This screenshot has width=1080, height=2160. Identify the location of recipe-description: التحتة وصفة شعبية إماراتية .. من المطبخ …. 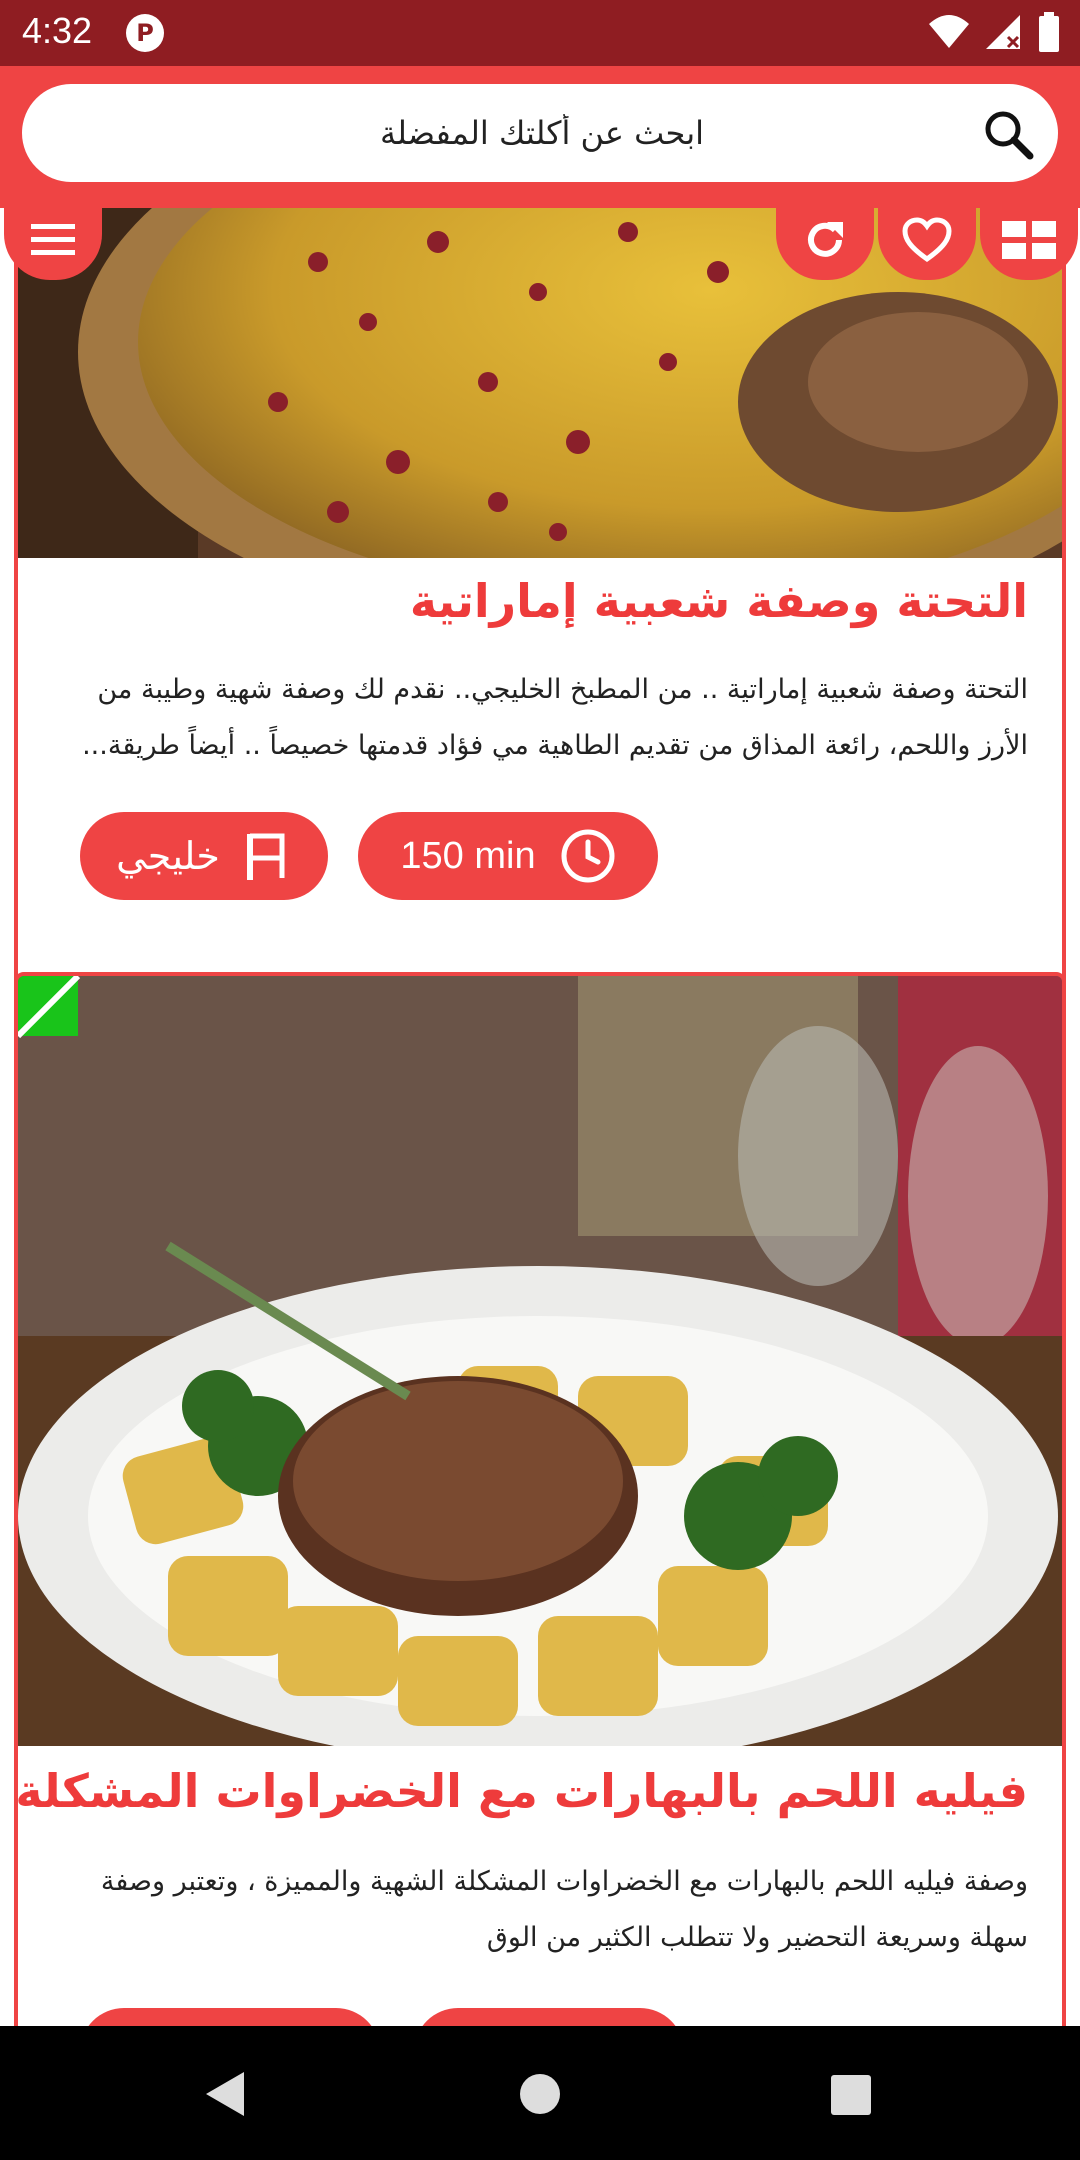
(555, 717).